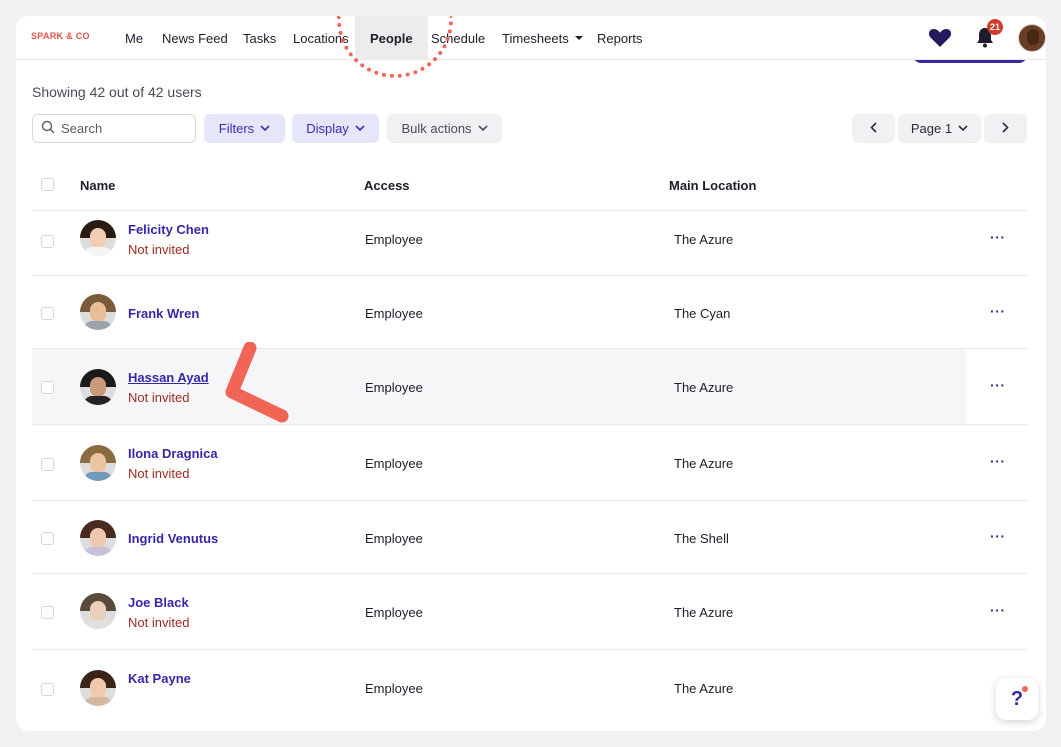  Describe the element at coordinates (159, 678) in the screenshot. I see `user-name-link: Kat Payne` at that location.